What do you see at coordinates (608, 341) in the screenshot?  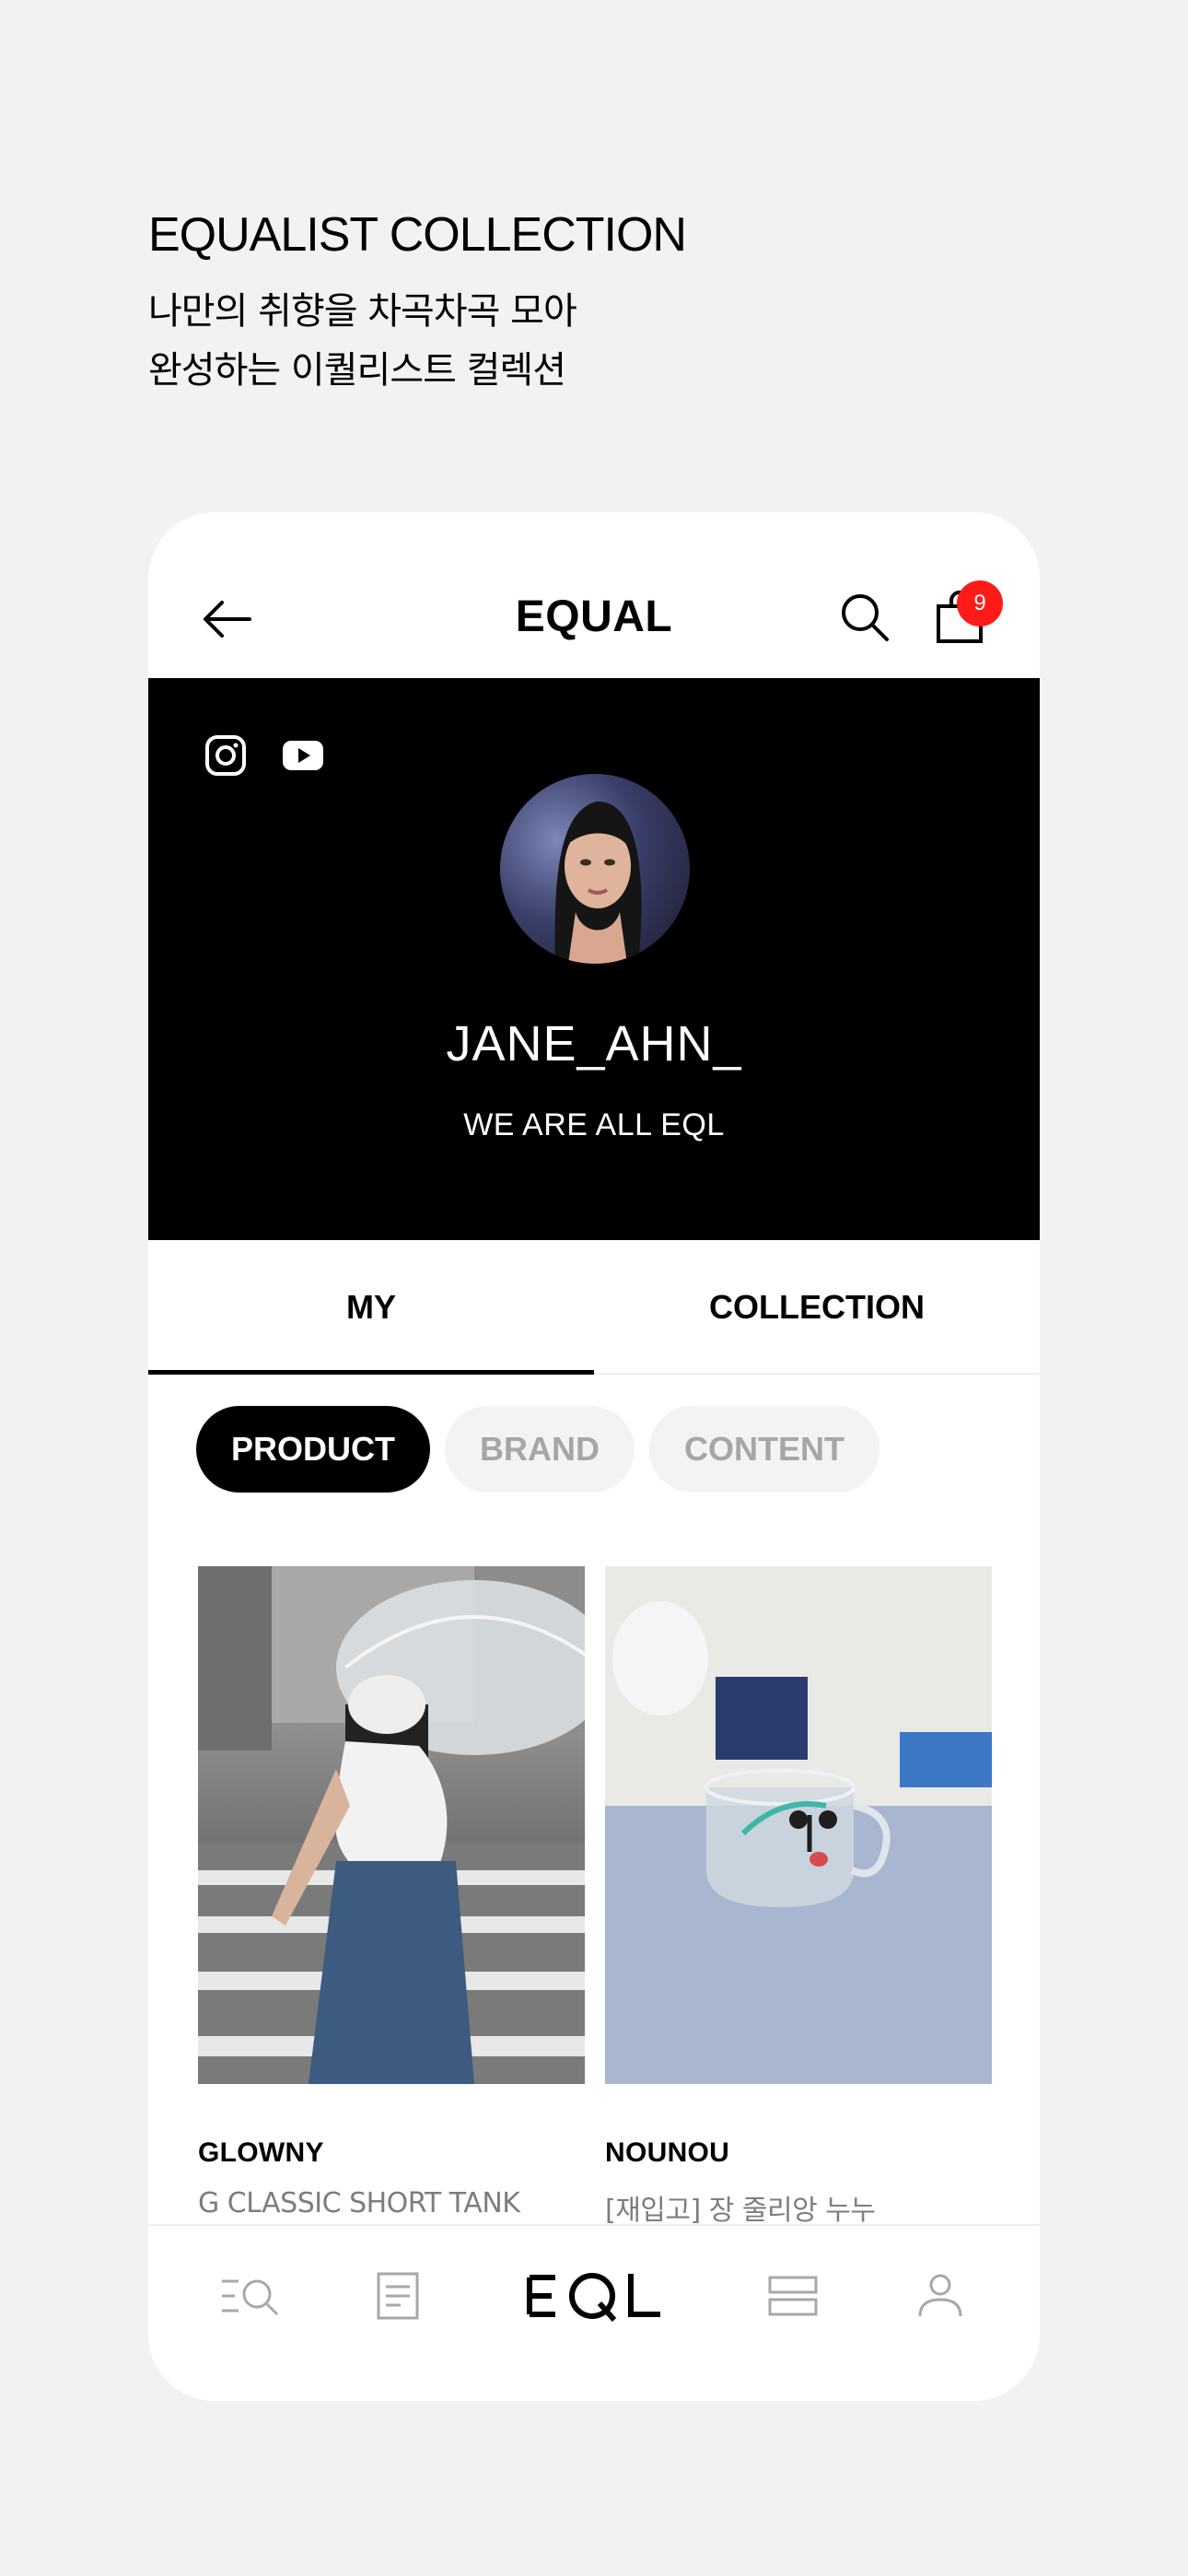 I see `promo-subtitle: 나만의 취향을 차곡차곡 모아 완성하는 이퀄리스트 컬렉션` at bounding box center [608, 341].